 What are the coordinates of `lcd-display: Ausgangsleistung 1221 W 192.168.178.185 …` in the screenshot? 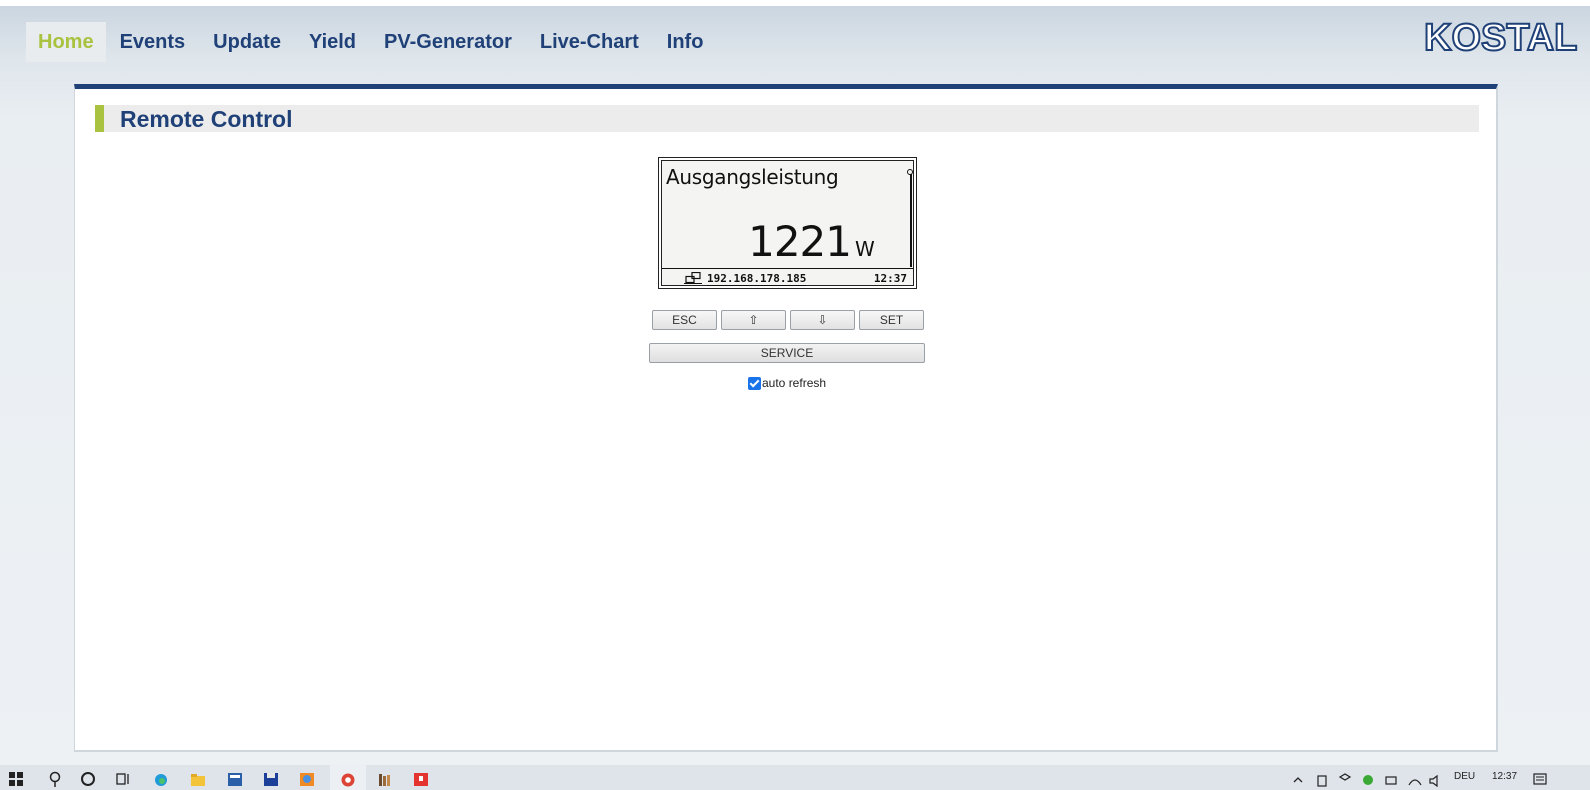 It's located at (787, 223).